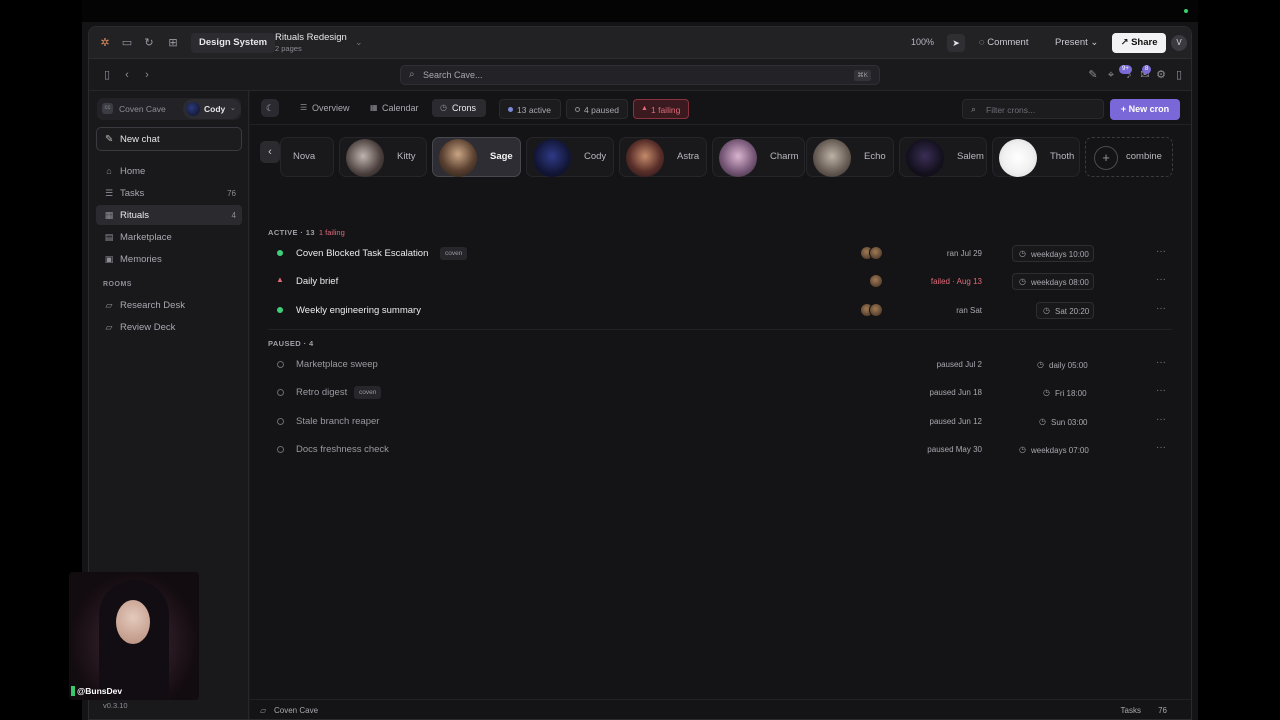 The width and height of the screenshot is (1280, 720). Describe the element at coordinates (1076, 42) in the screenshot. I see `present-button: Present ⌄` at that location.